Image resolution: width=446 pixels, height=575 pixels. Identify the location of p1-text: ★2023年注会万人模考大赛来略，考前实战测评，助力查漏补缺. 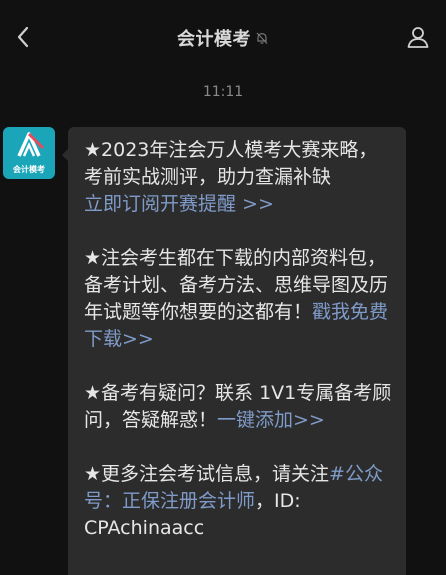
(231, 163).